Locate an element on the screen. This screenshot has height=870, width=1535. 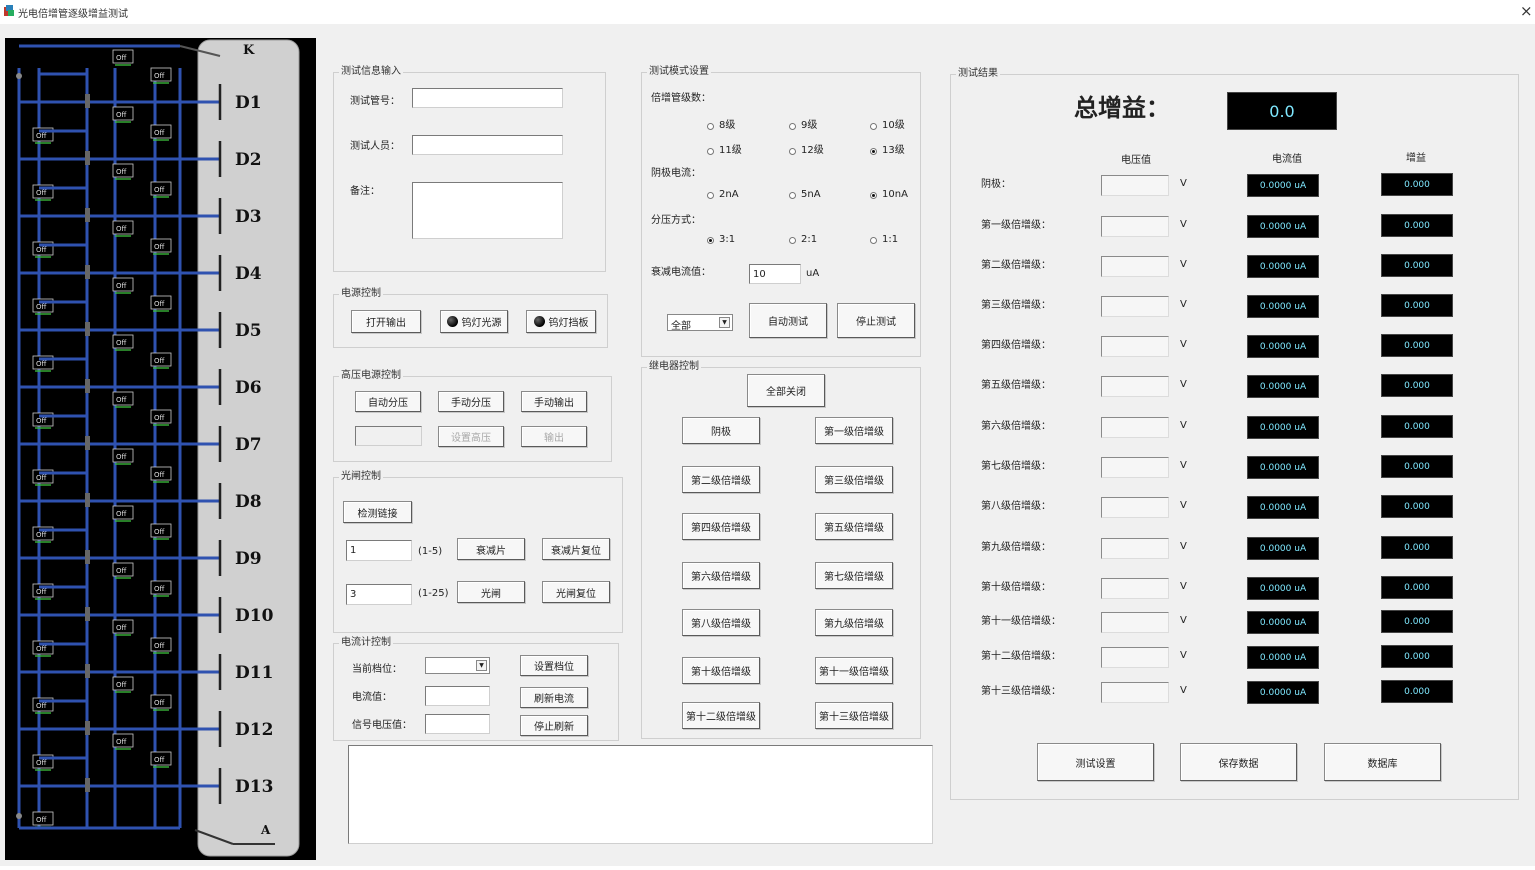
dynode-label-7: D8 is located at coordinates (248, 502).